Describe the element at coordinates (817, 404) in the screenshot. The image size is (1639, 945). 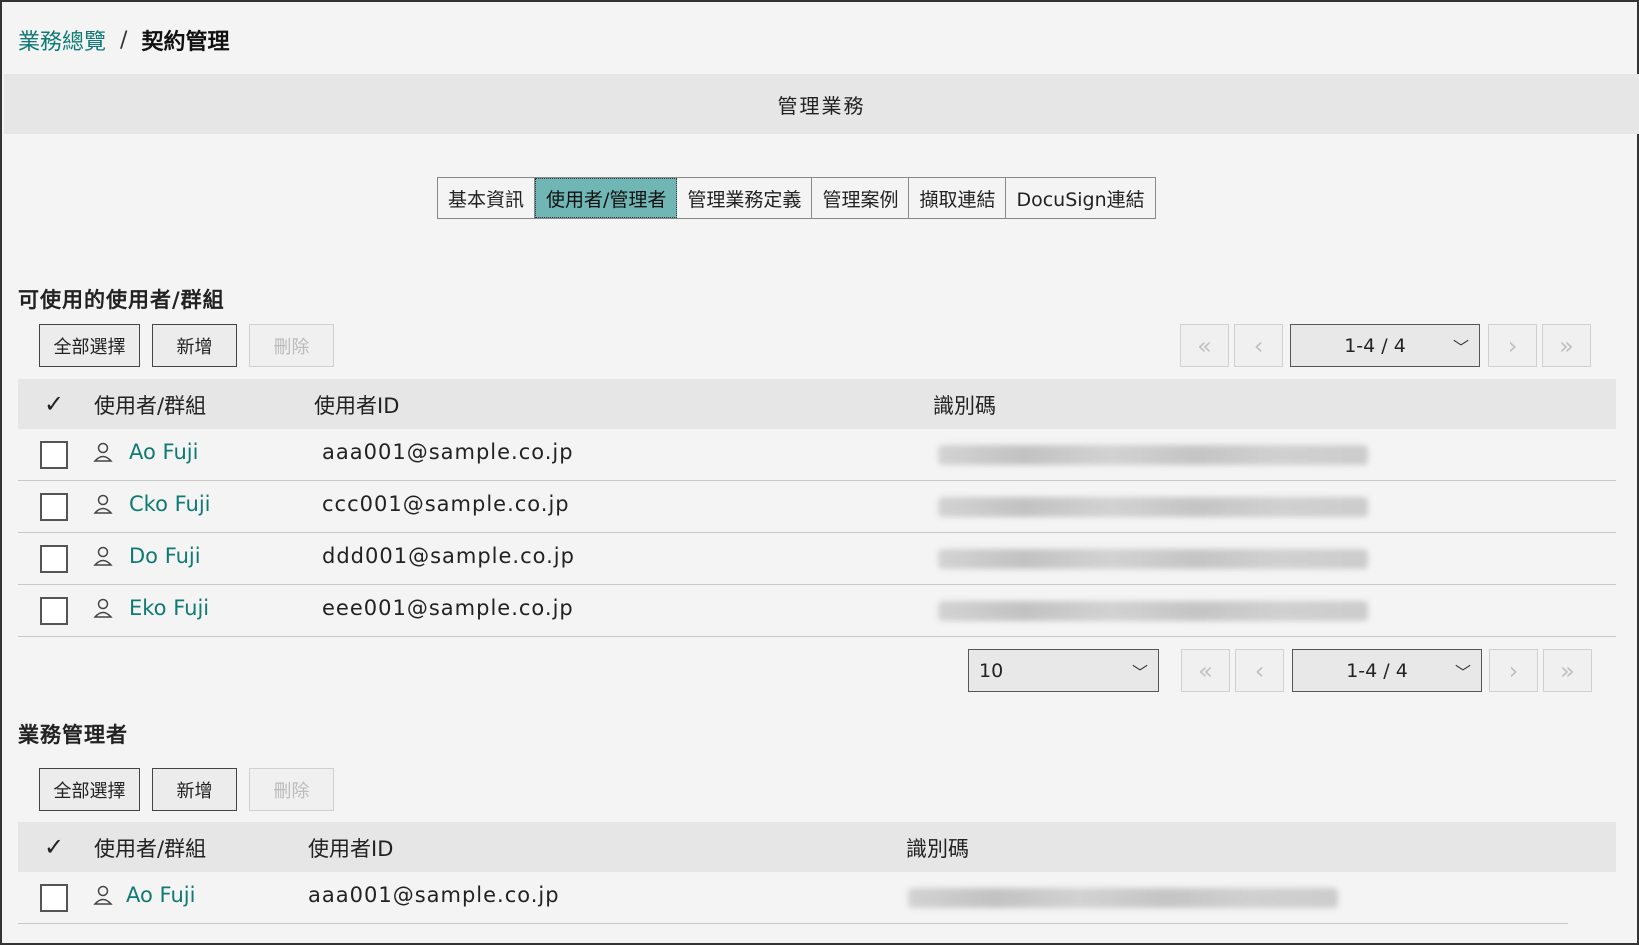
I see `users-table-header: ✓ 使用者/群組 使用者ID 識別碼` at that location.